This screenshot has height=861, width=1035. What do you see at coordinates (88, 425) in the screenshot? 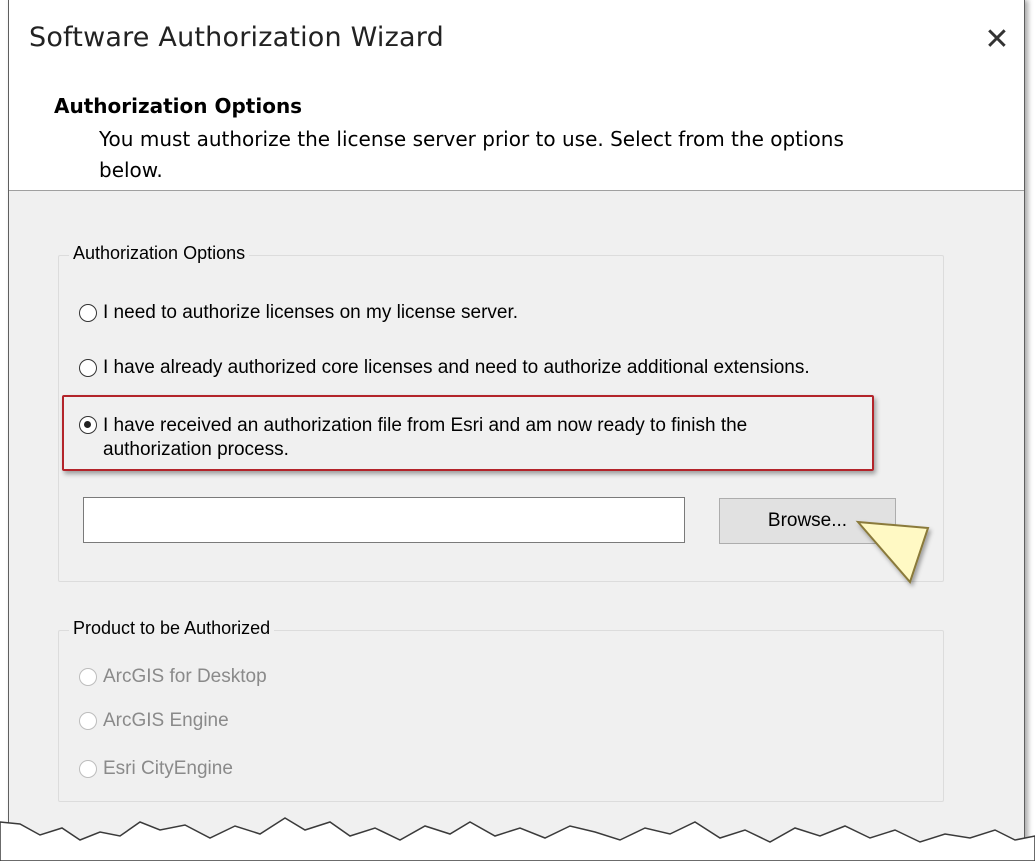
I see `radio-button-selected` at bounding box center [88, 425].